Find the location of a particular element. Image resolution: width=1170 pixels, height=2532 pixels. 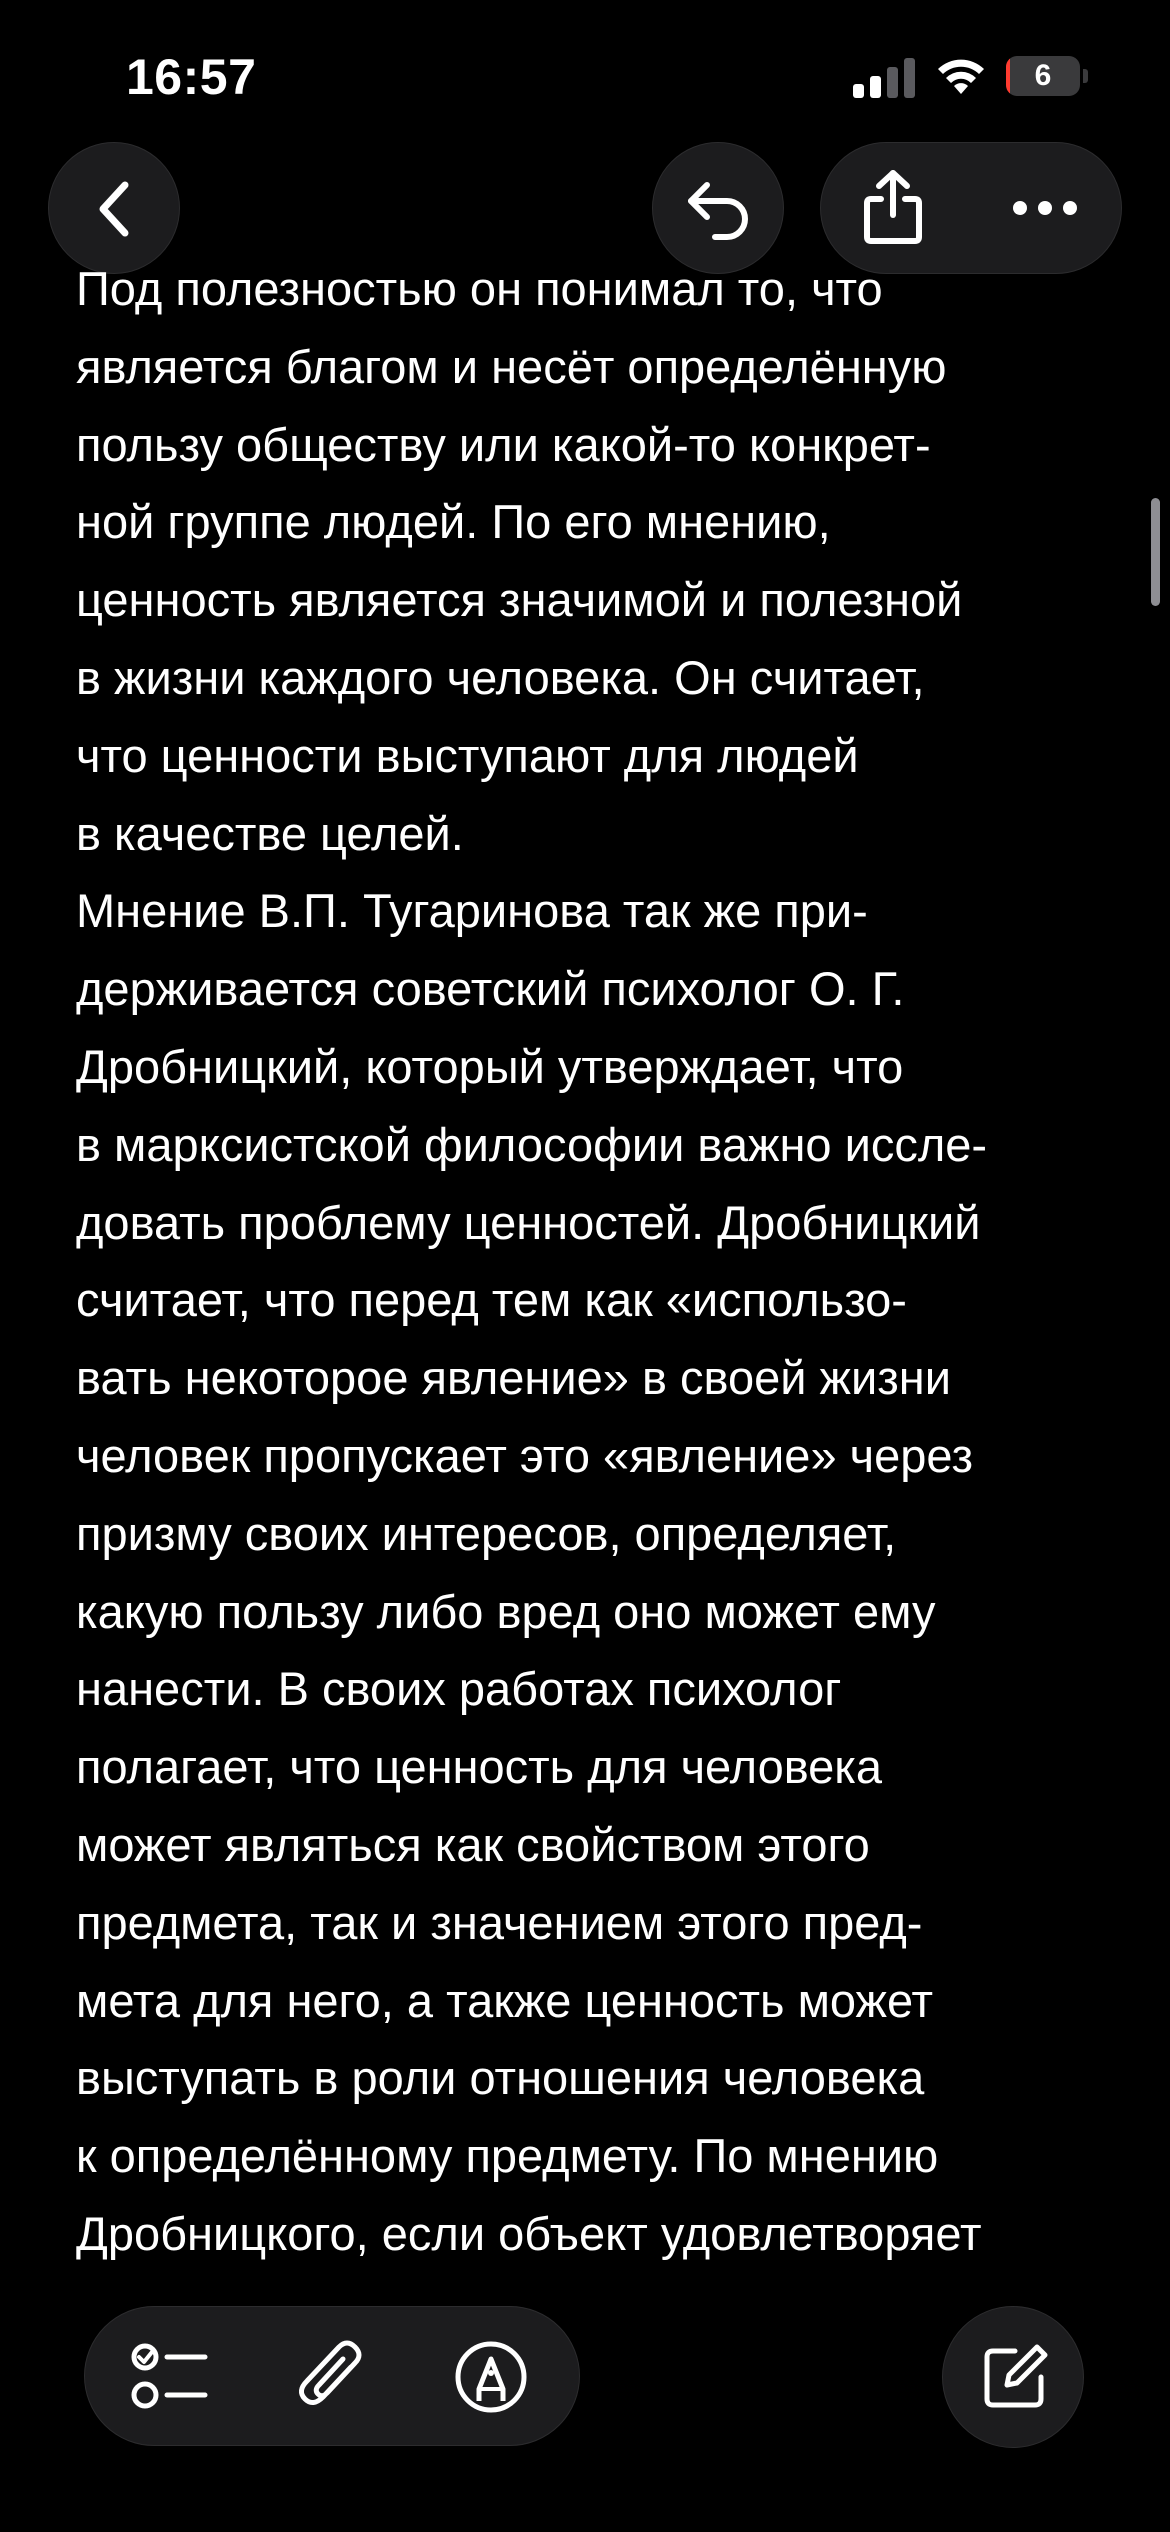

note-line: Дробницкий, который утверждает, что is located at coordinates (490, 1066).